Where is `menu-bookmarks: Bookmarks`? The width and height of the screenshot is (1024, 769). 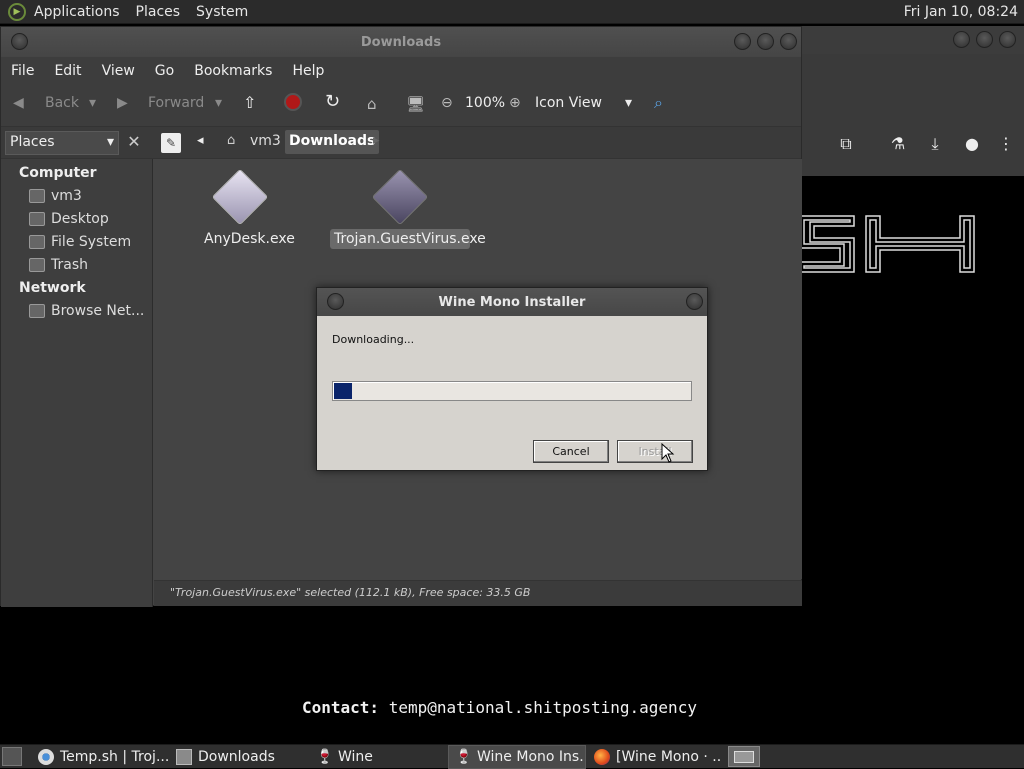 menu-bookmarks: Bookmarks is located at coordinates (233, 71).